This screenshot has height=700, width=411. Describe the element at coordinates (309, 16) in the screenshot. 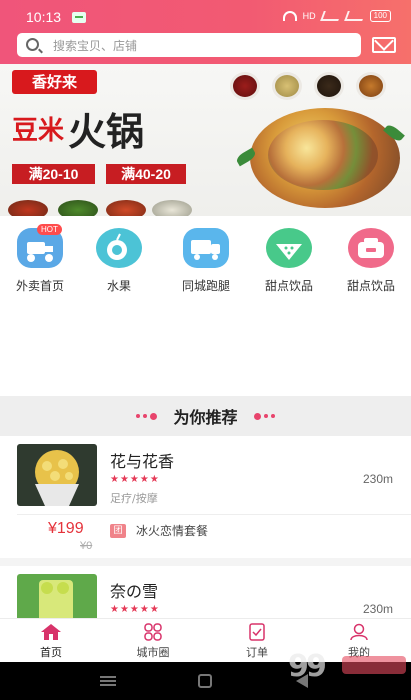

I see `network-label: HD` at that location.